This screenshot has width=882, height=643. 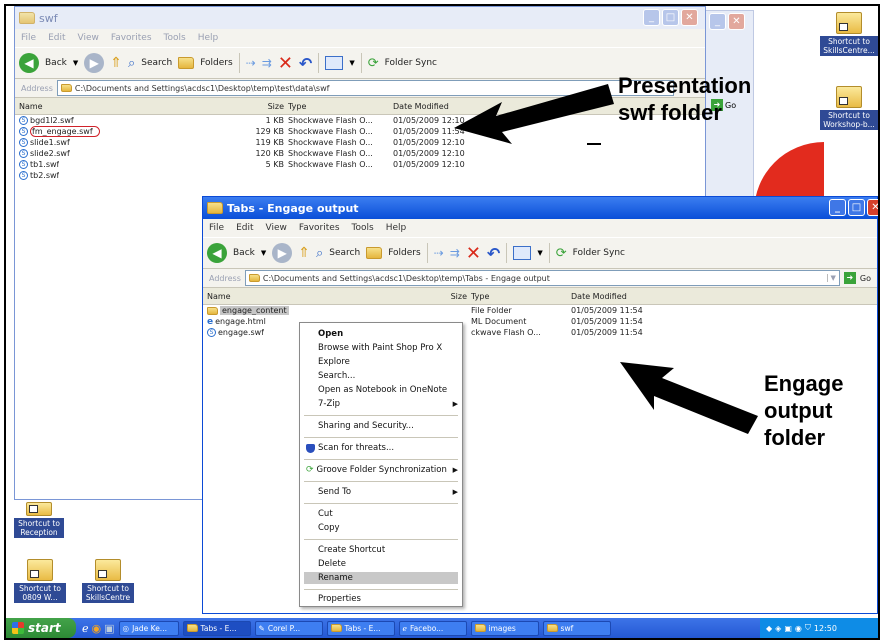 What do you see at coordinates (808, 628) in the screenshot?
I see `tray-shield-icon: ⛉` at bounding box center [808, 628].